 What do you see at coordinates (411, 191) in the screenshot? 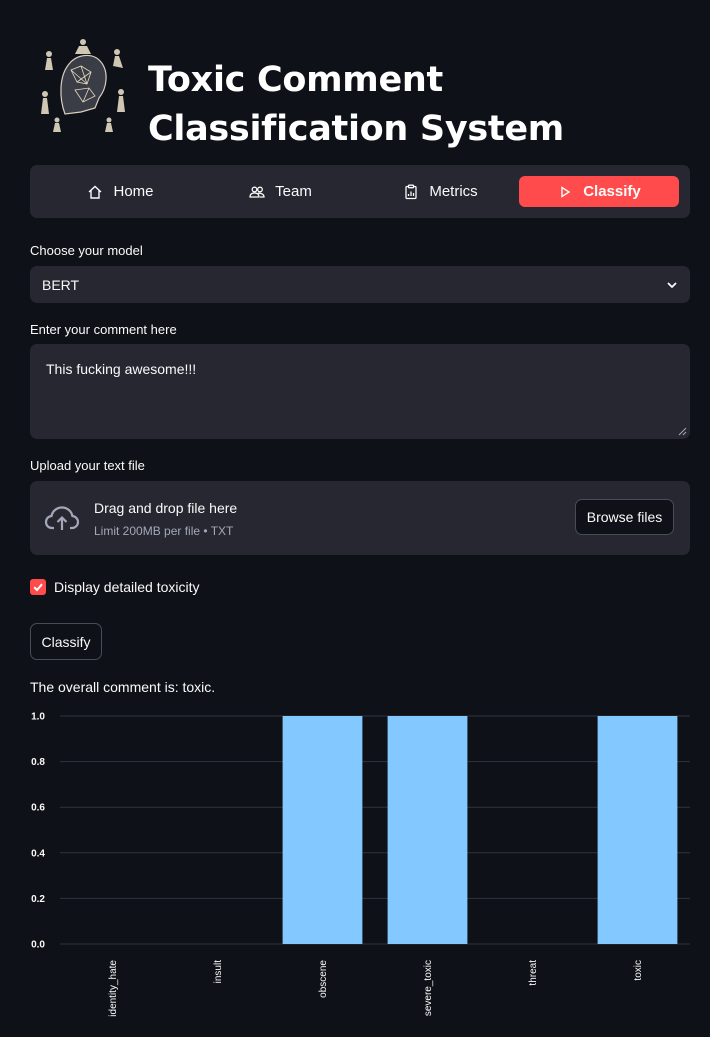
I see `clipboard-icon` at bounding box center [411, 191].